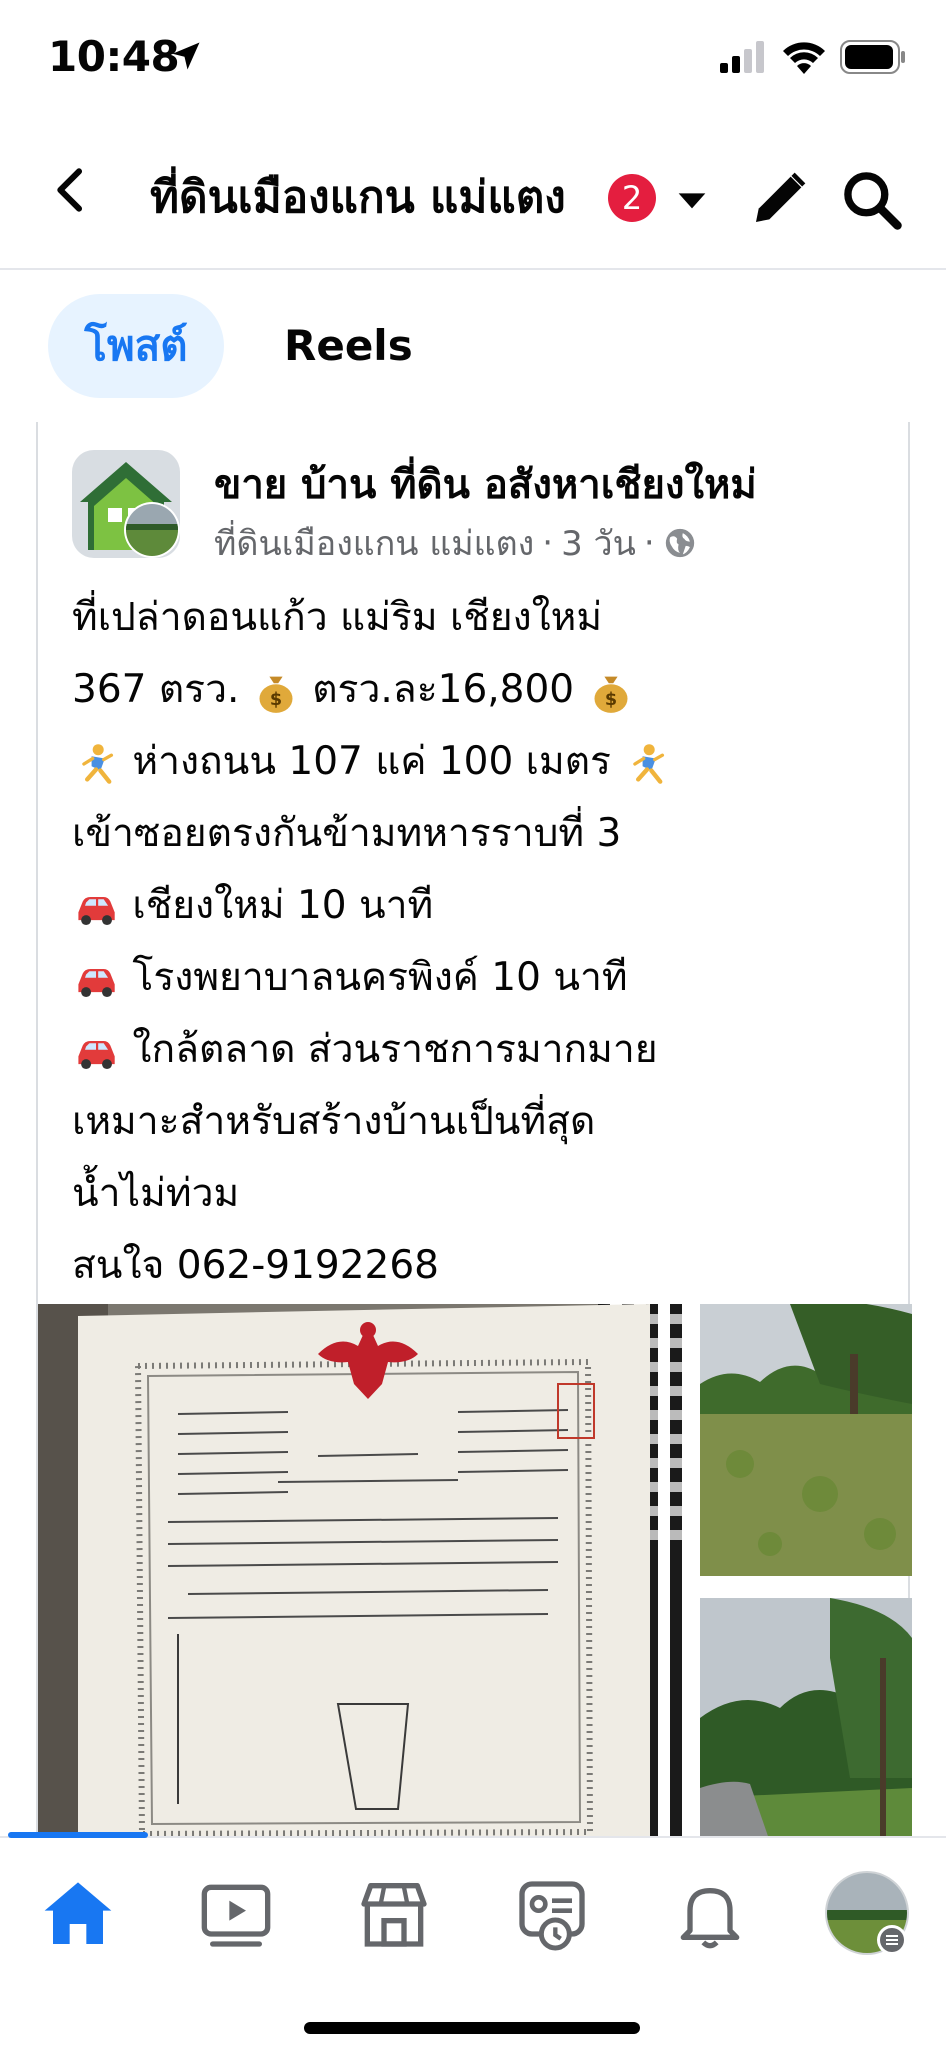  Describe the element at coordinates (872, 200) in the screenshot. I see `search-icon` at that location.